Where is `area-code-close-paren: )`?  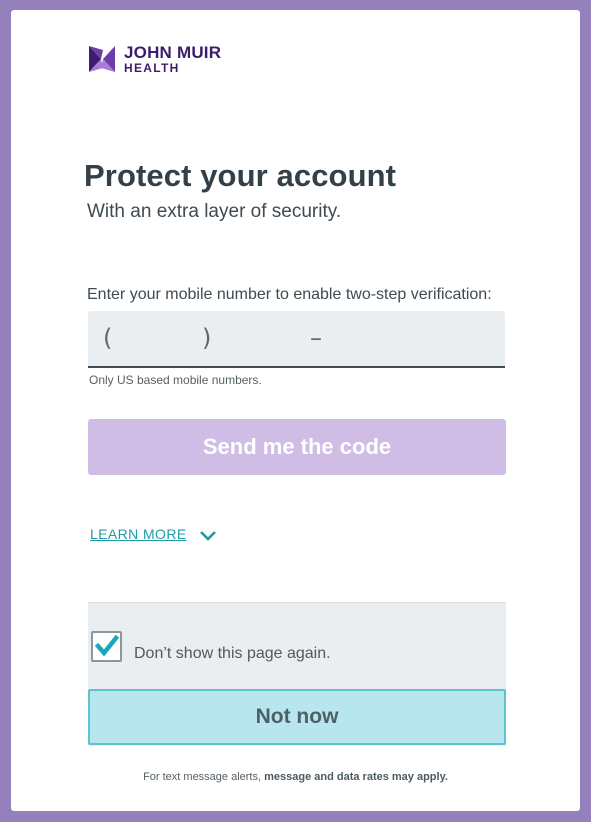
area-code-close-paren: ) is located at coordinates (207, 338).